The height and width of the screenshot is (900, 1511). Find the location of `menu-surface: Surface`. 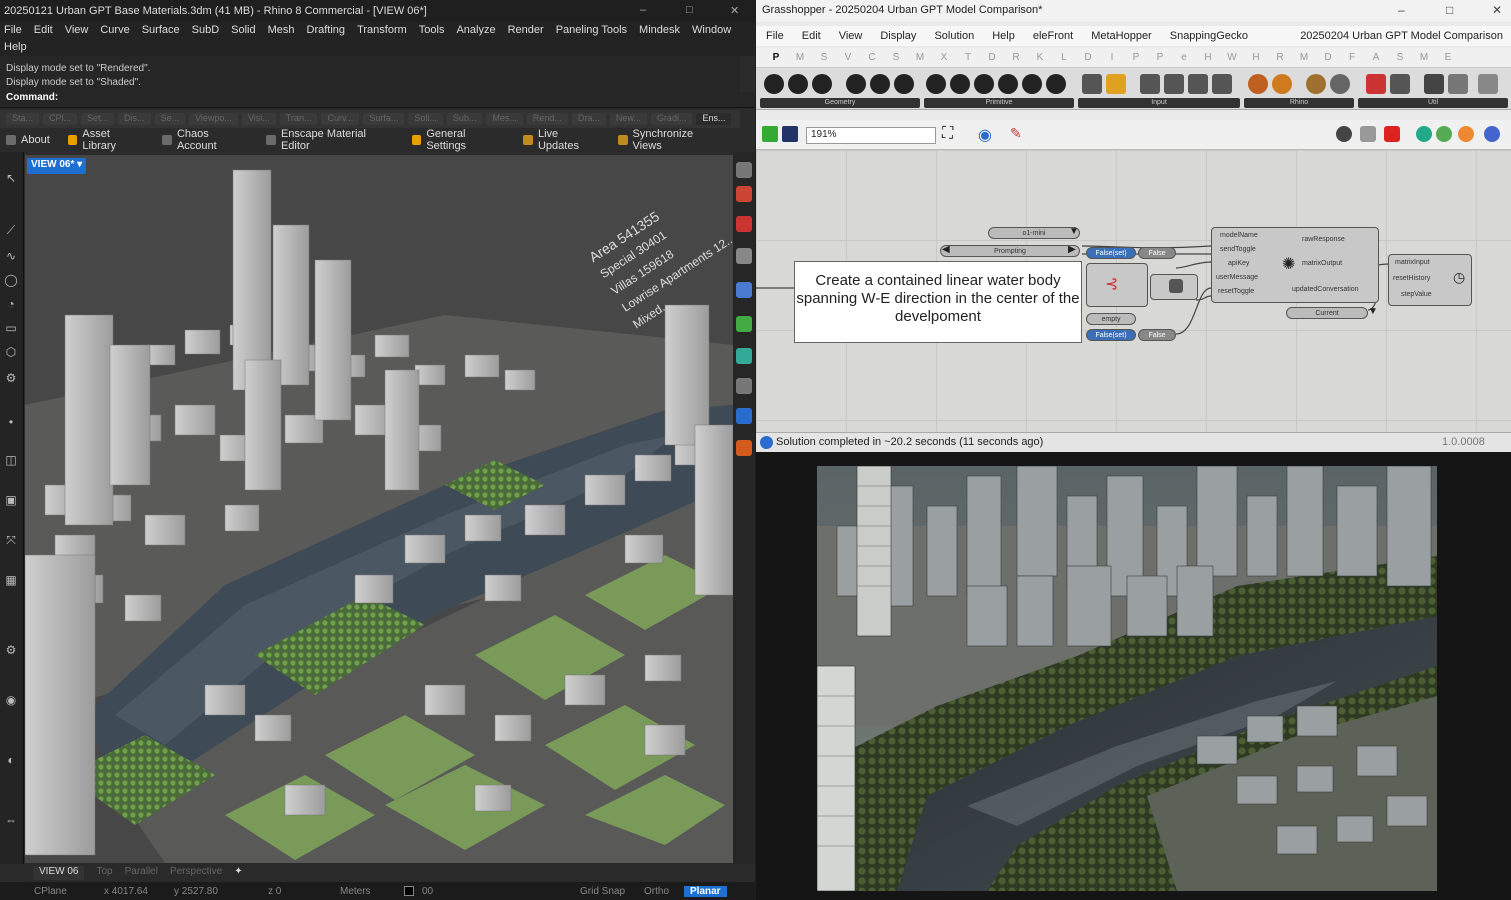

menu-surface: Surface is located at coordinates (163, 31).